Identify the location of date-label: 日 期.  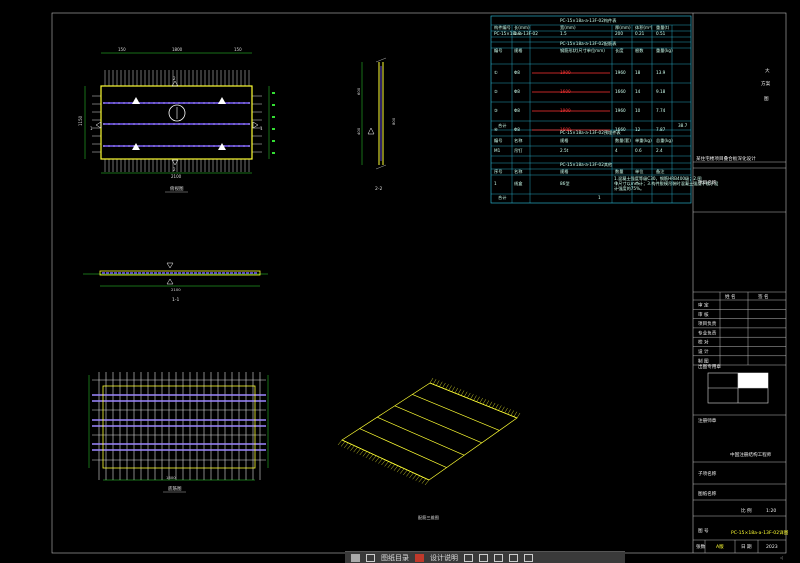
(746, 547).